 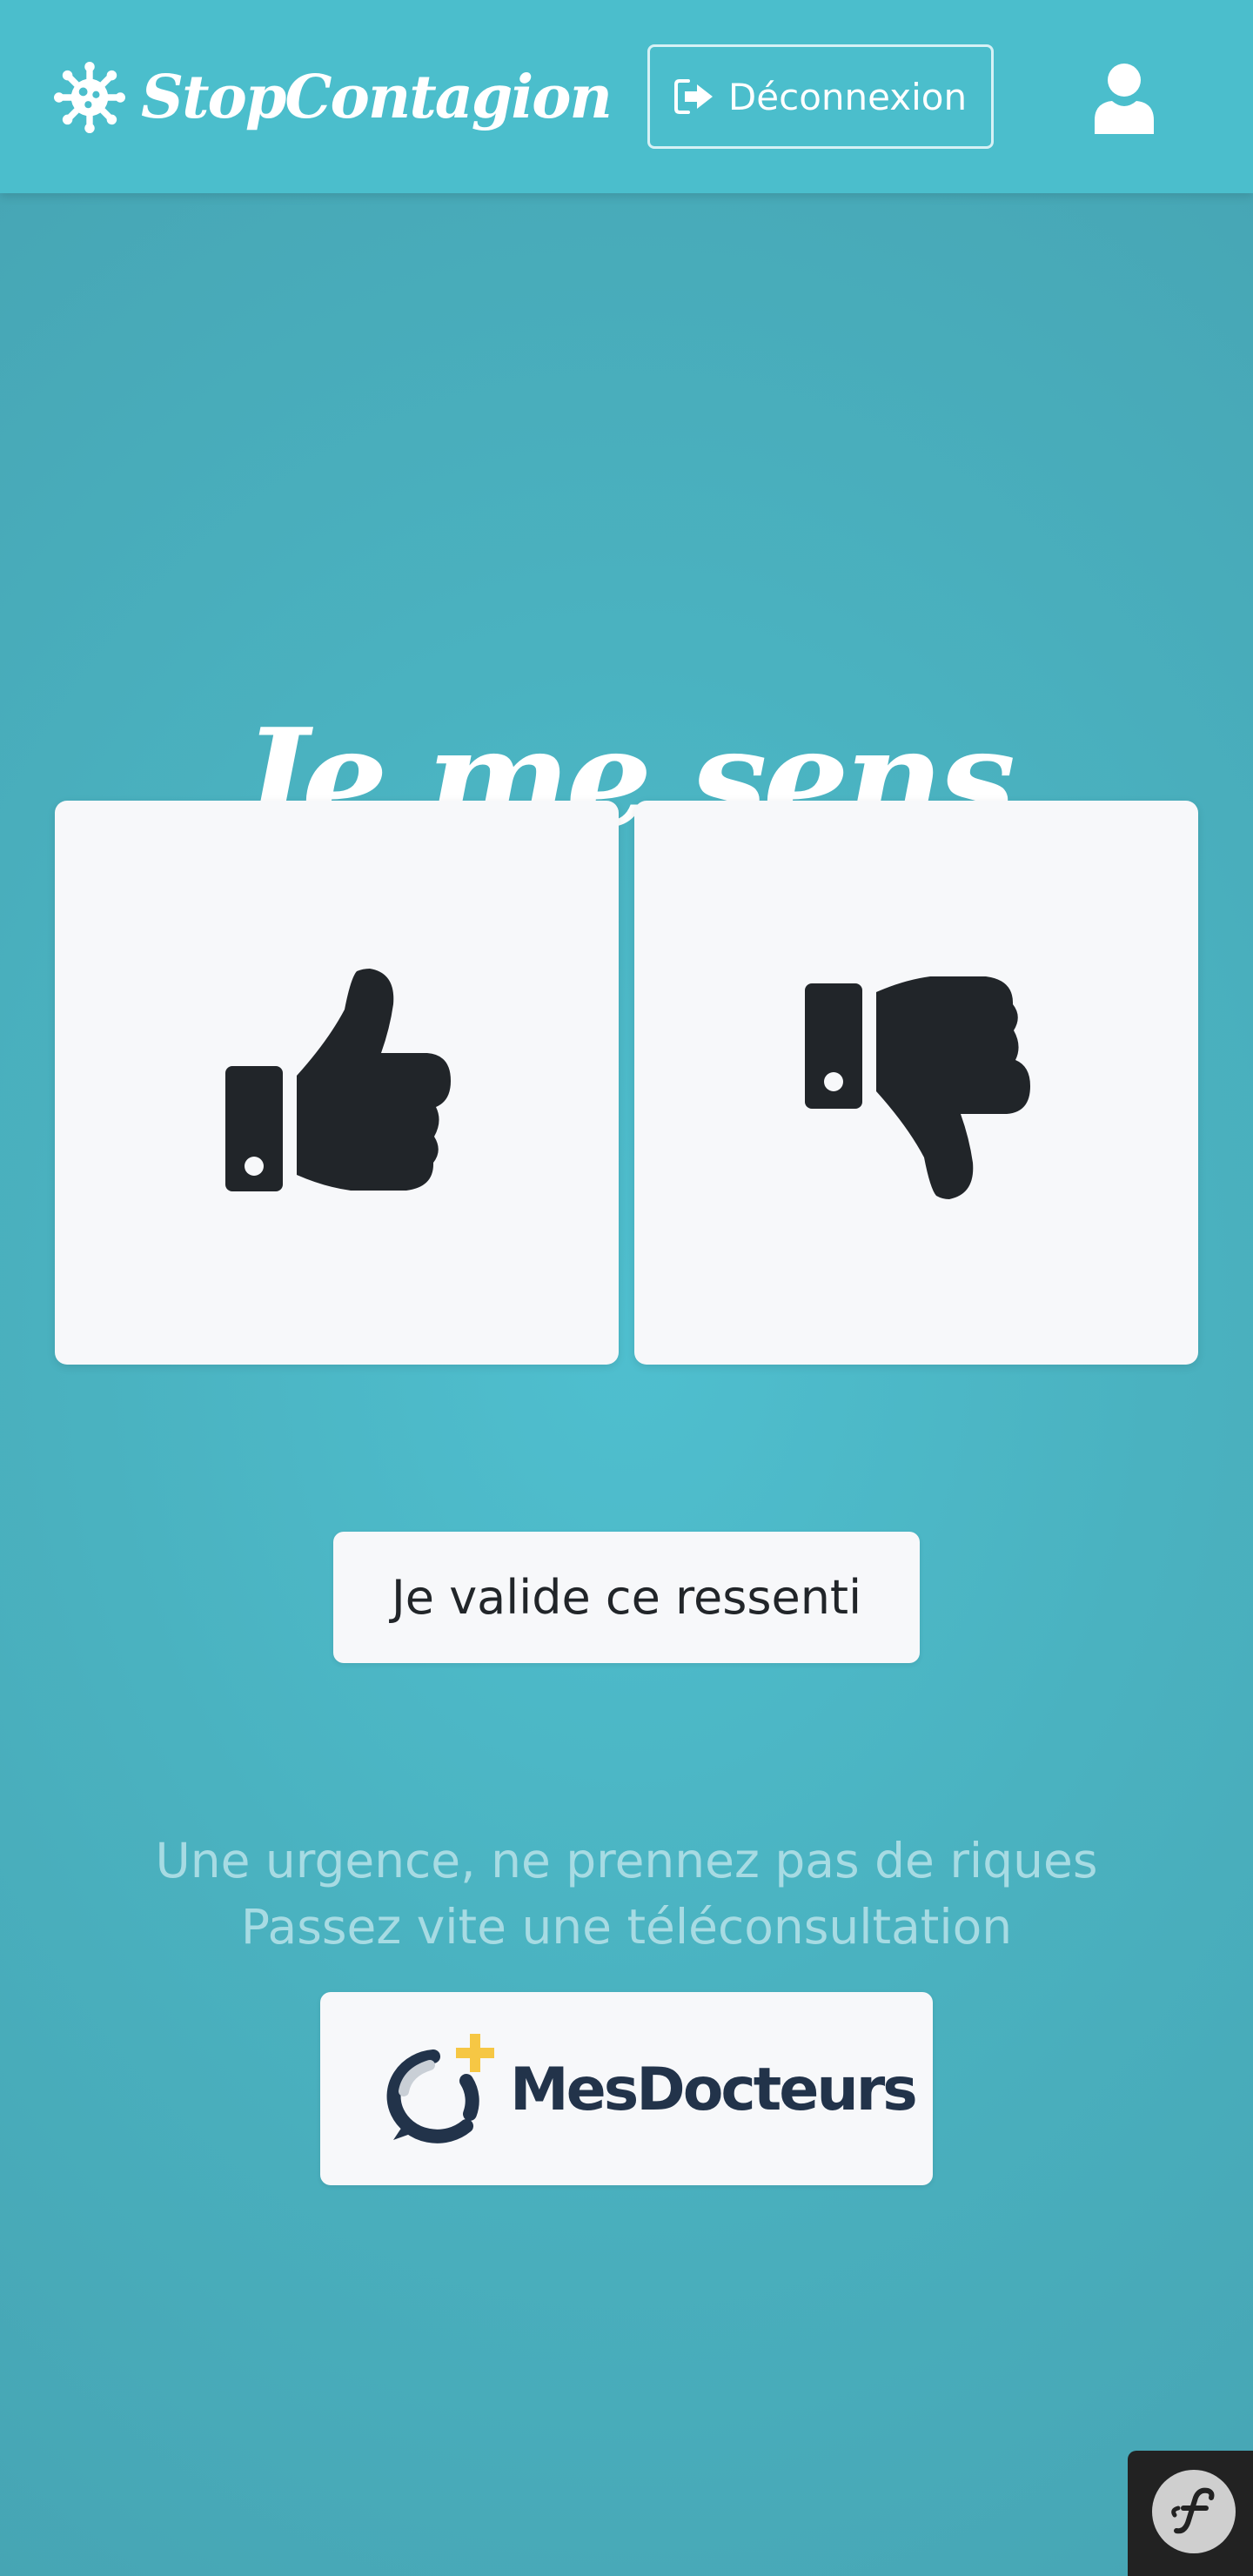 What do you see at coordinates (626, 96) in the screenshot?
I see `navbar: StopContagion Déconnexion` at bounding box center [626, 96].